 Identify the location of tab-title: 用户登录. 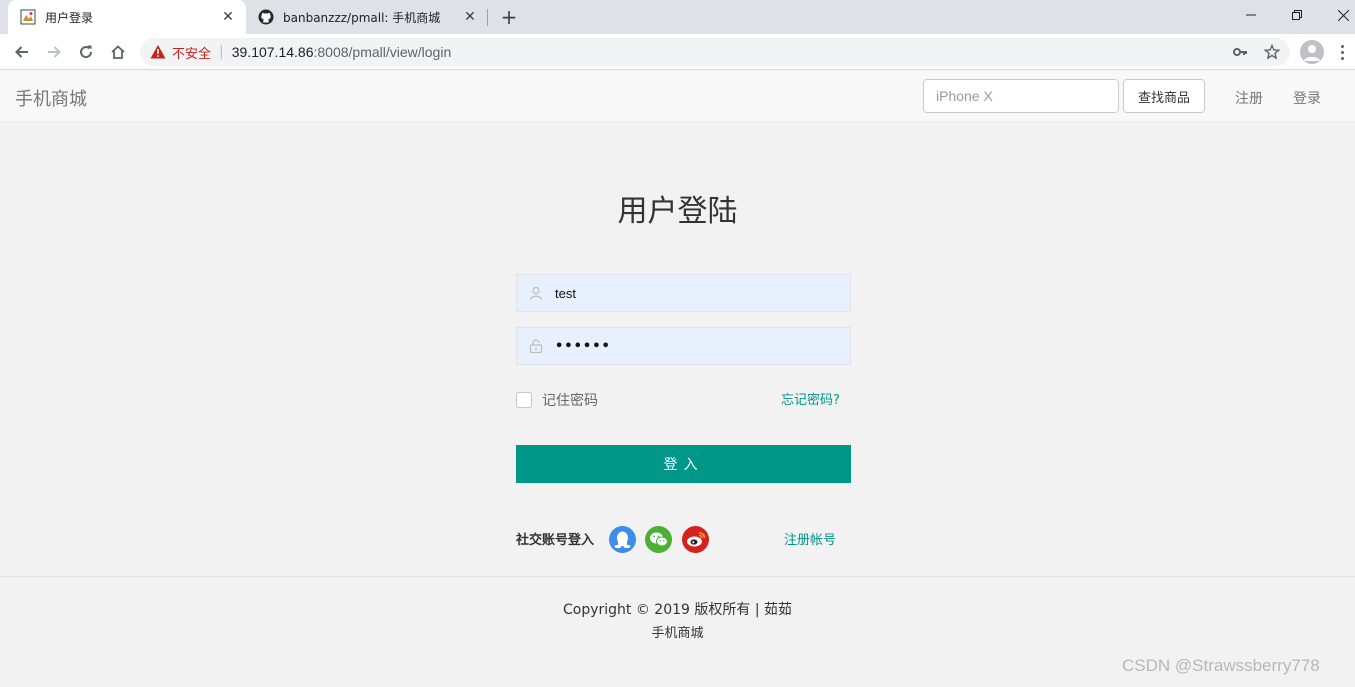
(69, 17).